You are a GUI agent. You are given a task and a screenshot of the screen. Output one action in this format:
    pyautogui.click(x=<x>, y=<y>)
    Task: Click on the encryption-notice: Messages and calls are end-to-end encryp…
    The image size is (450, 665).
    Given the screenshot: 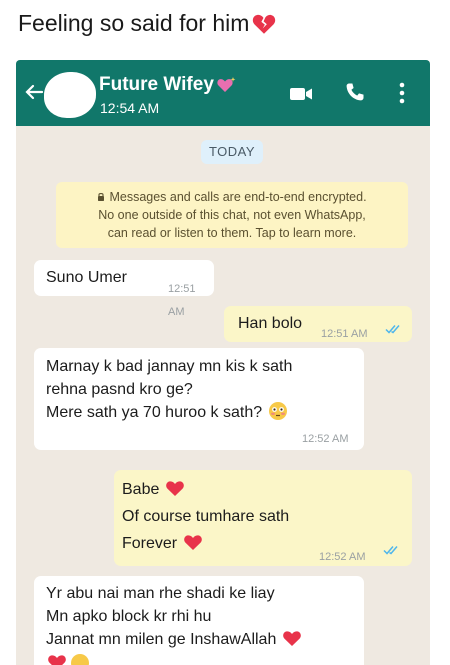 What is the action you would take?
    pyautogui.click(x=232, y=215)
    